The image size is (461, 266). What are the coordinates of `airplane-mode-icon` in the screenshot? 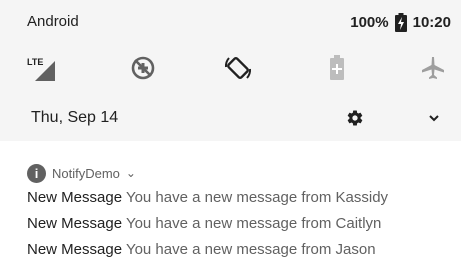 It's located at (433, 68).